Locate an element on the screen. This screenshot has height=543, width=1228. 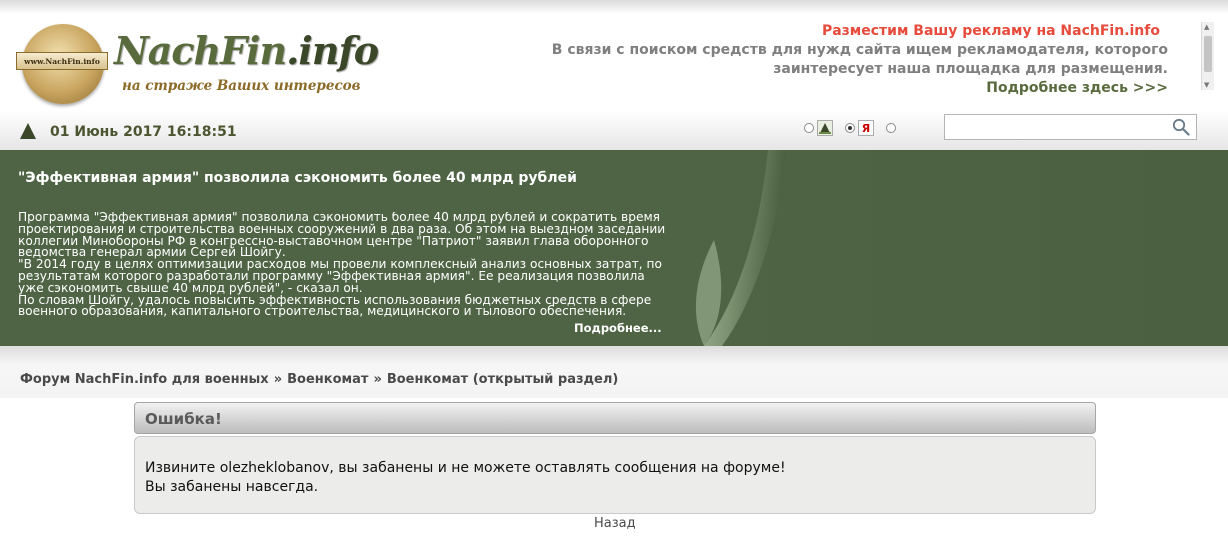
search-input is located at coordinates (1060, 128).